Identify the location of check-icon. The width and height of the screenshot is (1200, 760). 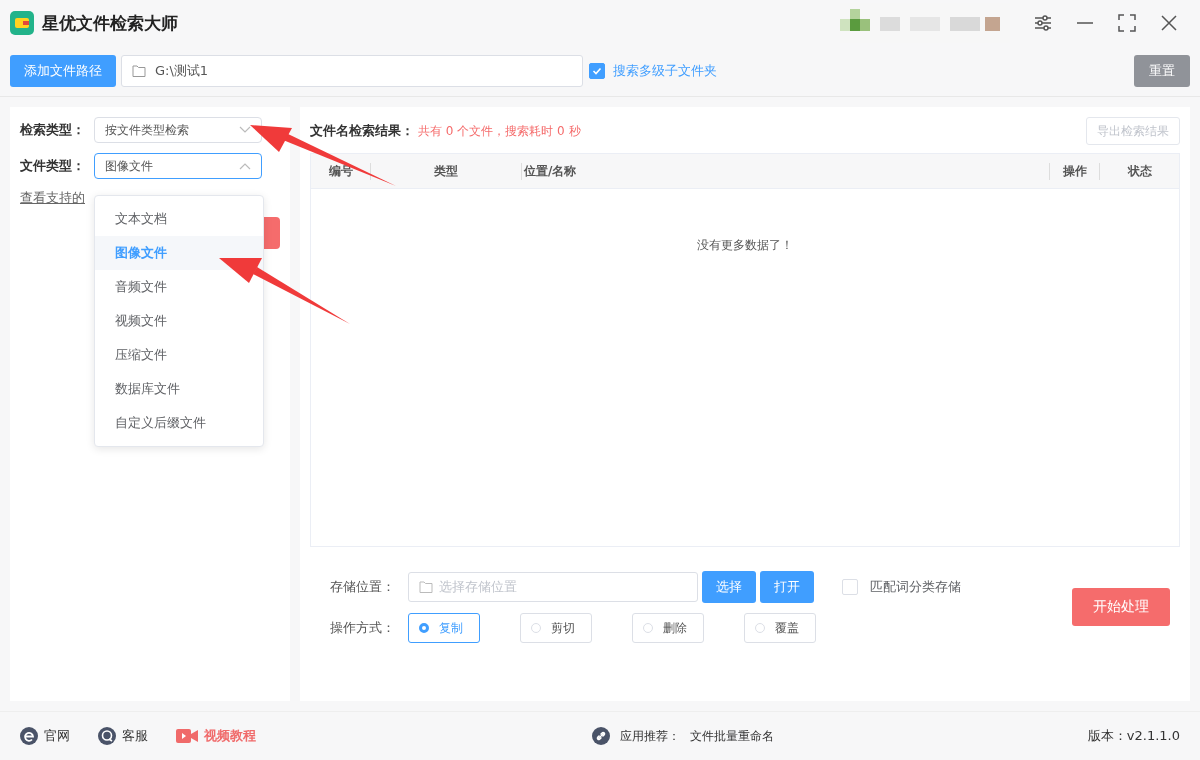
(597, 71).